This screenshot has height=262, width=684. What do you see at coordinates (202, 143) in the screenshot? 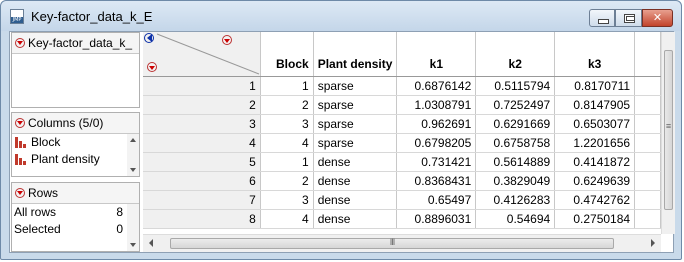
I see `row-number: 4` at bounding box center [202, 143].